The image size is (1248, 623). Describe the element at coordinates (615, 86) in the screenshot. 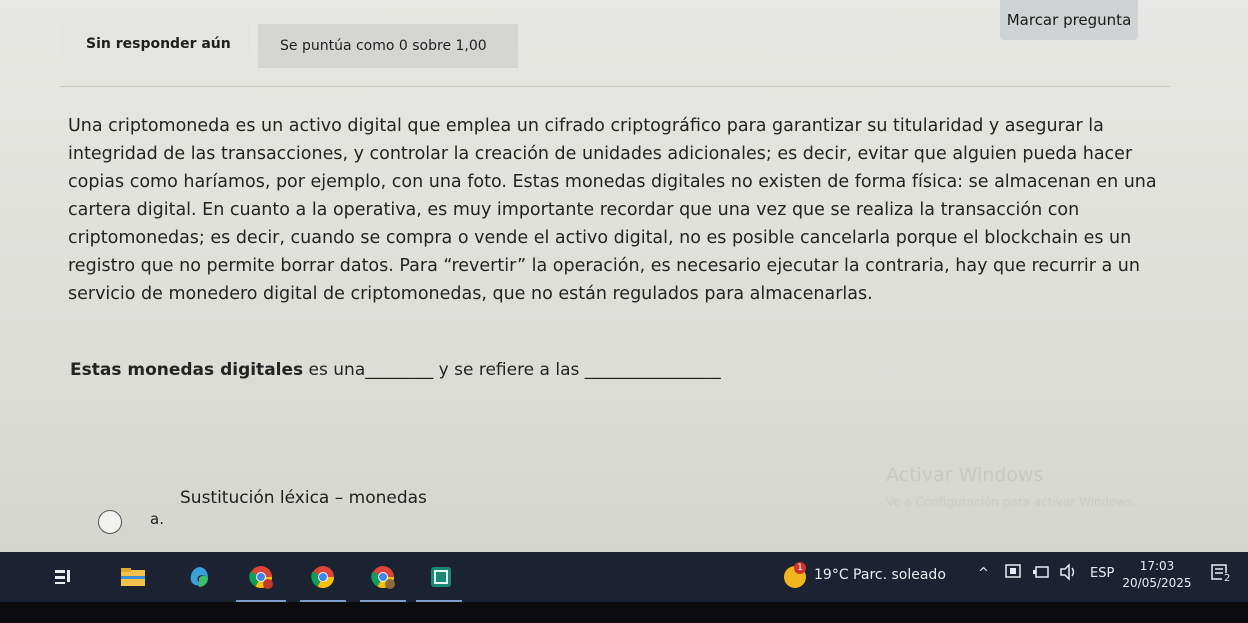

I see `divider` at that location.